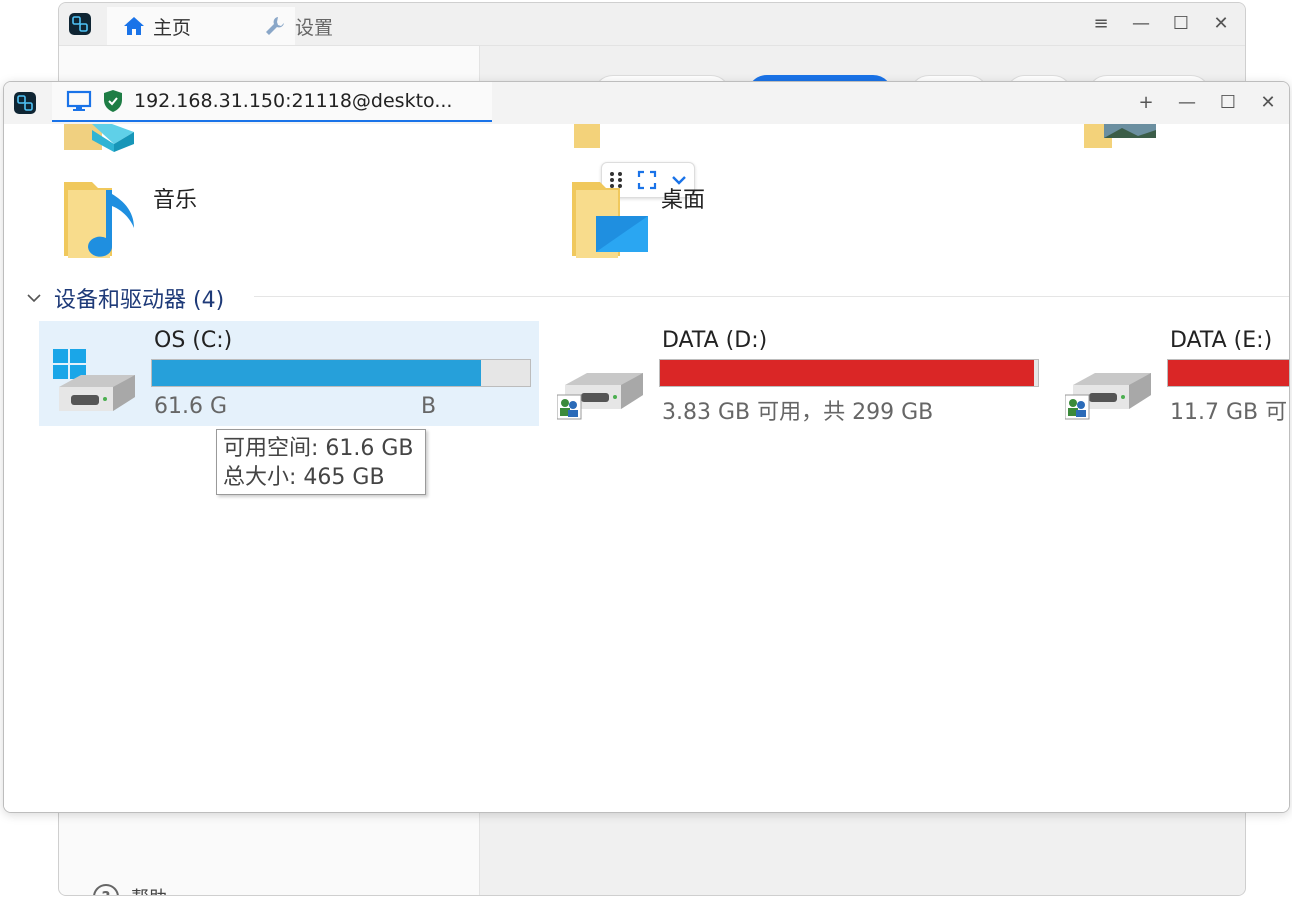 This screenshot has height=898, width=1292. What do you see at coordinates (314, 27) in the screenshot?
I see `tab-settings-label: 设置` at bounding box center [314, 27].